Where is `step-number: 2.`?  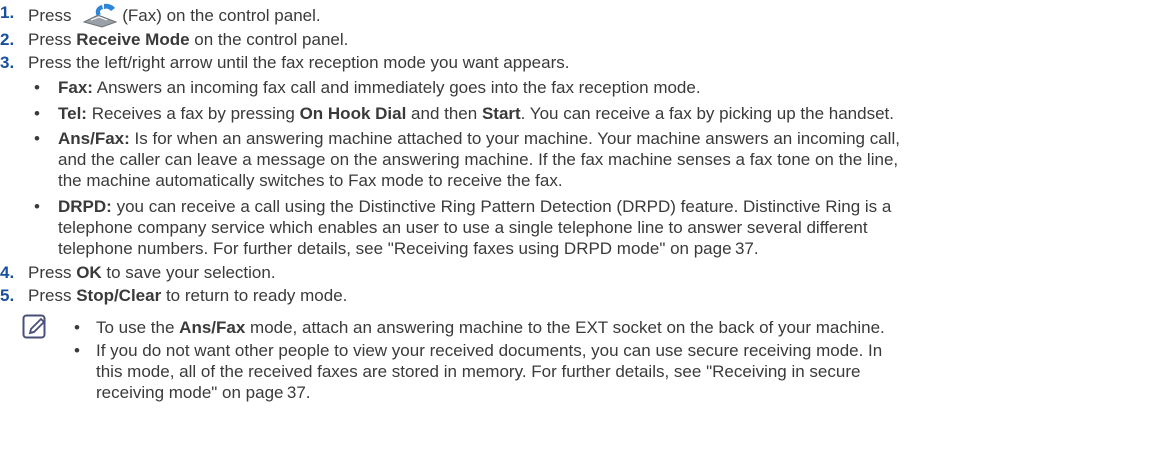 step-number: 2. is located at coordinates (7, 39).